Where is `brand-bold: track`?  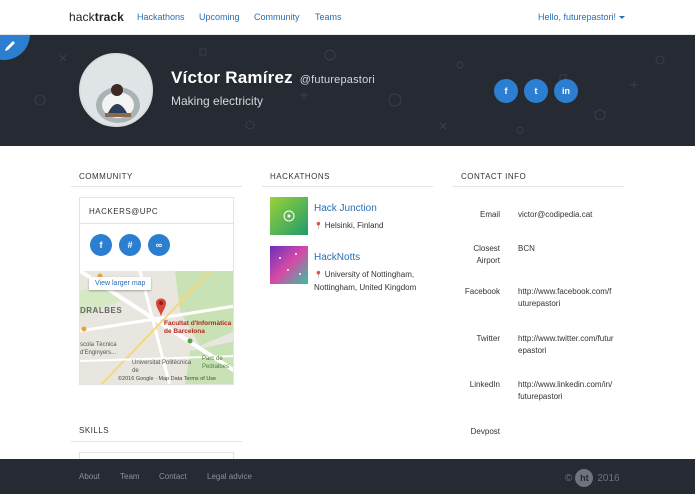
brand-bold: track is located at coordinates (109, 17).